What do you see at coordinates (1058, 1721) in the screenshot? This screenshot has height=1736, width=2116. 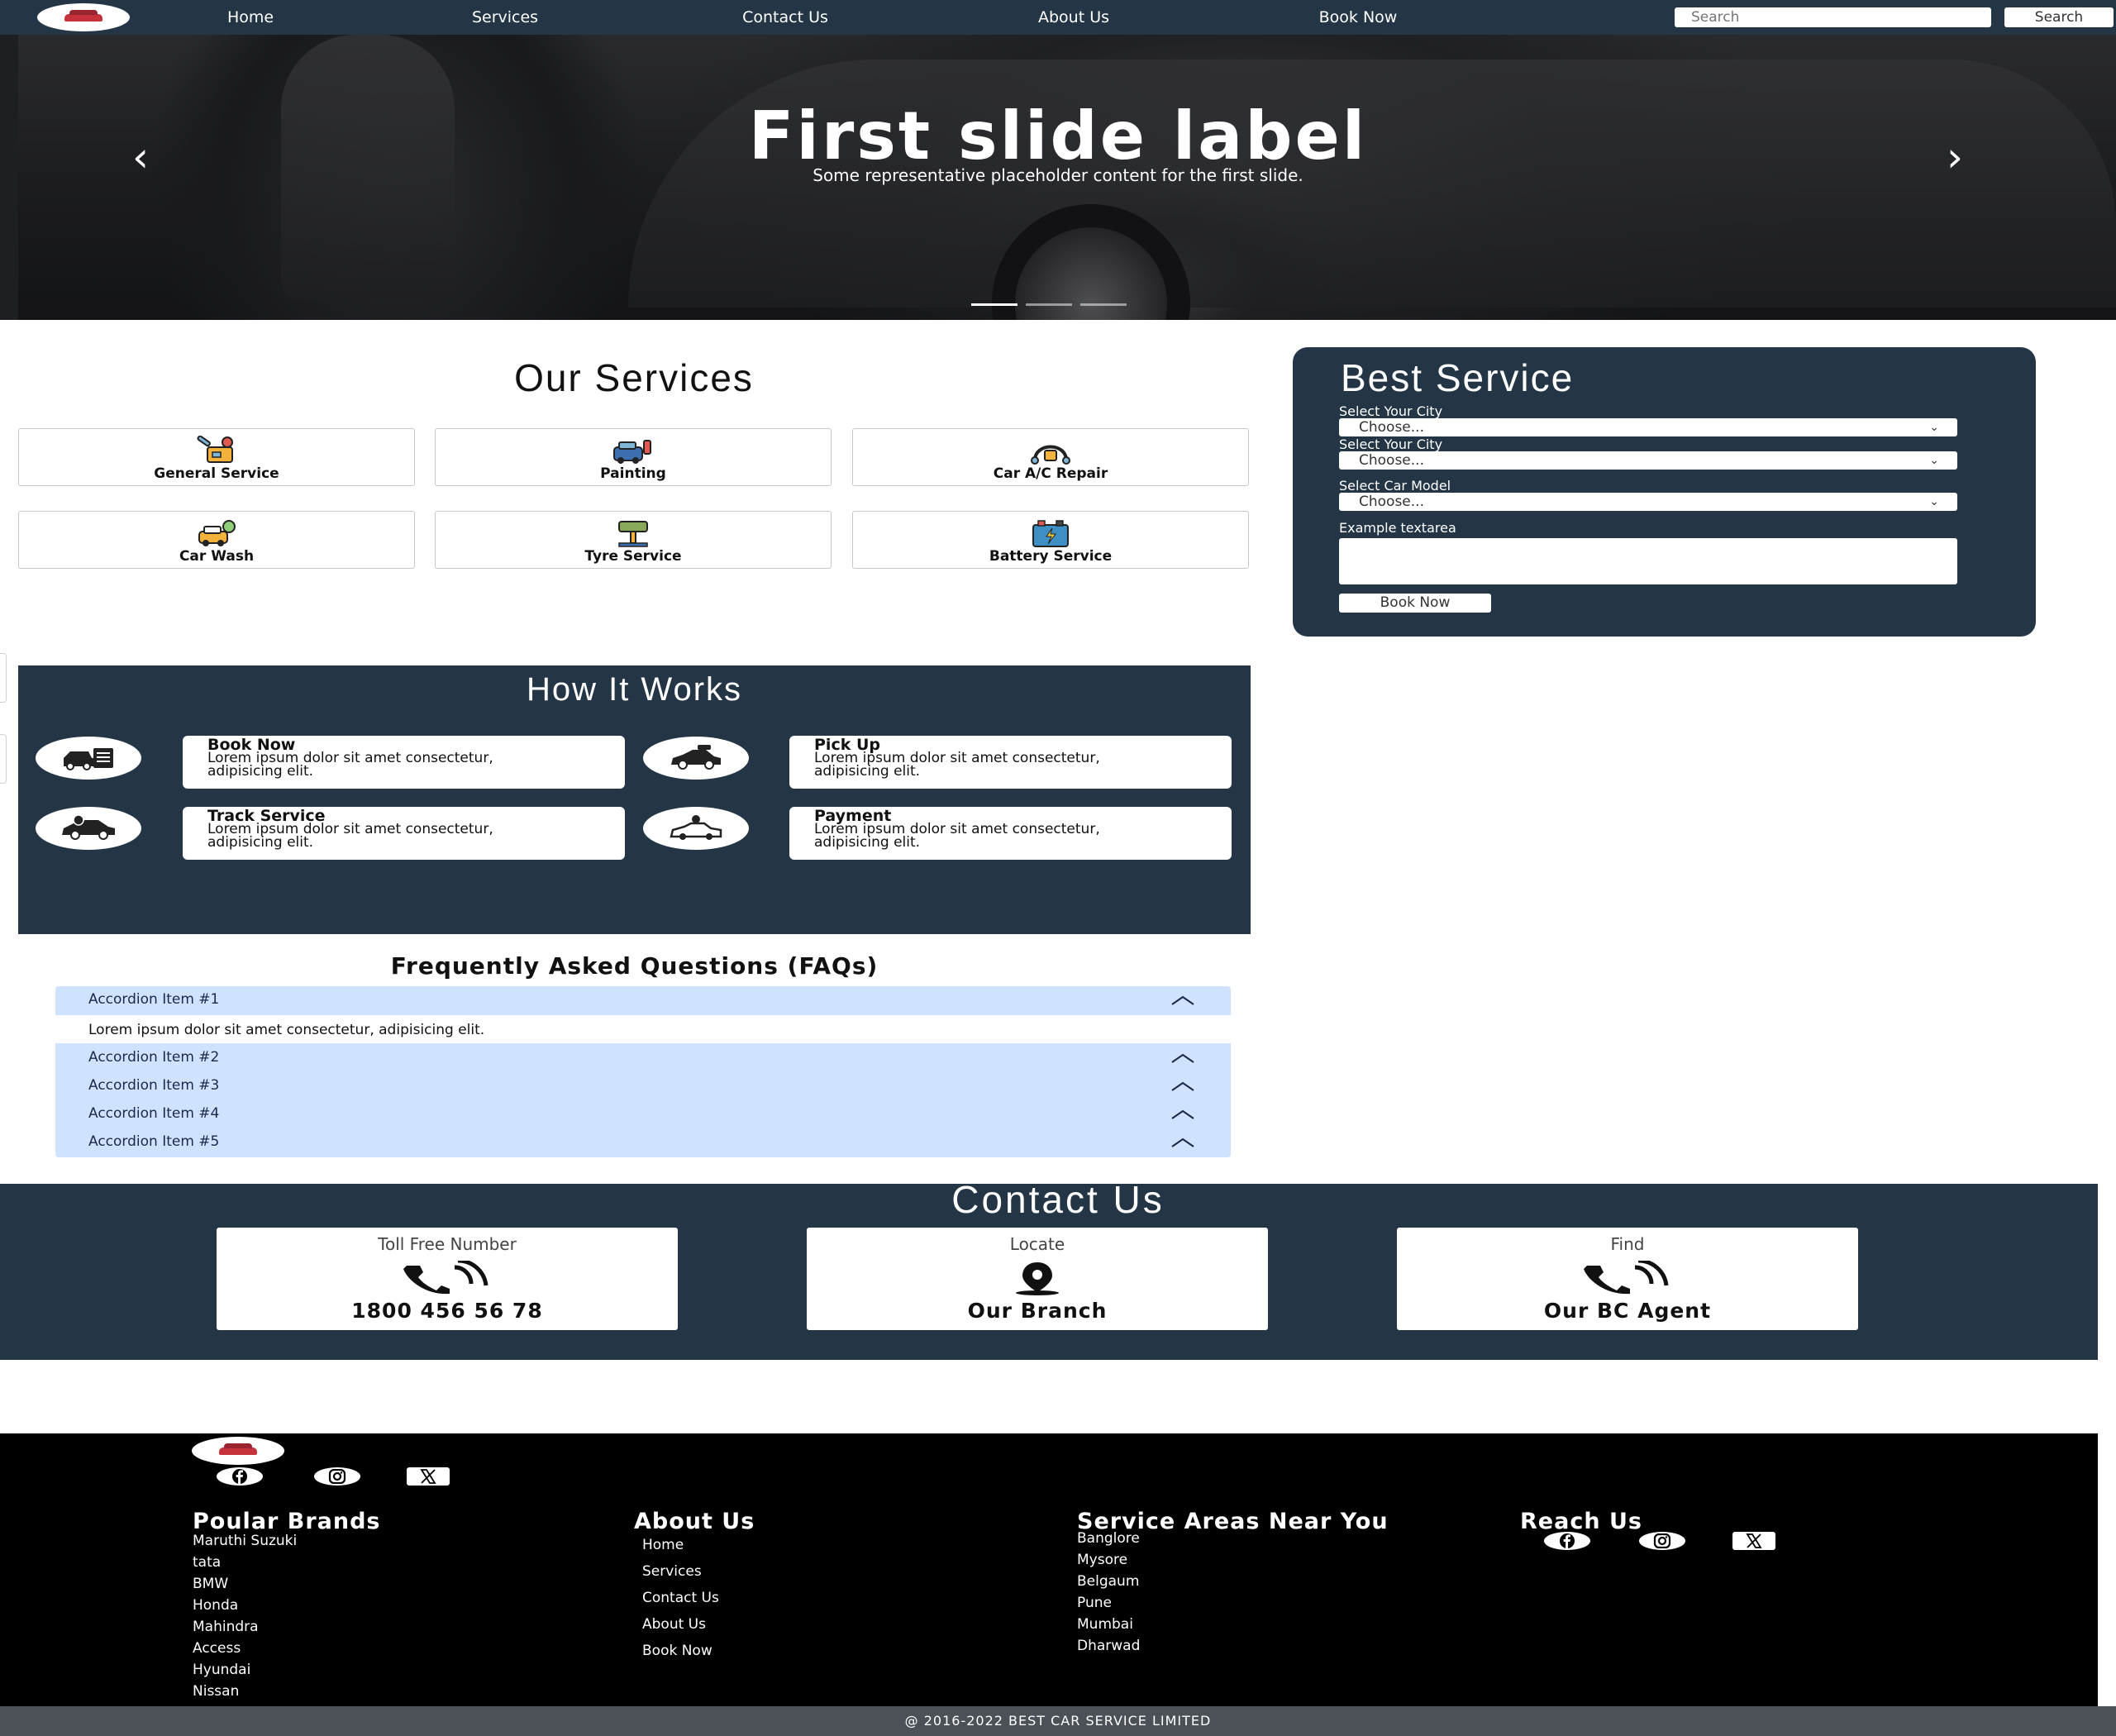 I see `copyright-bar: @ 2016-2022 BEST CAR SERVICE LIMITED` at bounding box center [1058, 1721].